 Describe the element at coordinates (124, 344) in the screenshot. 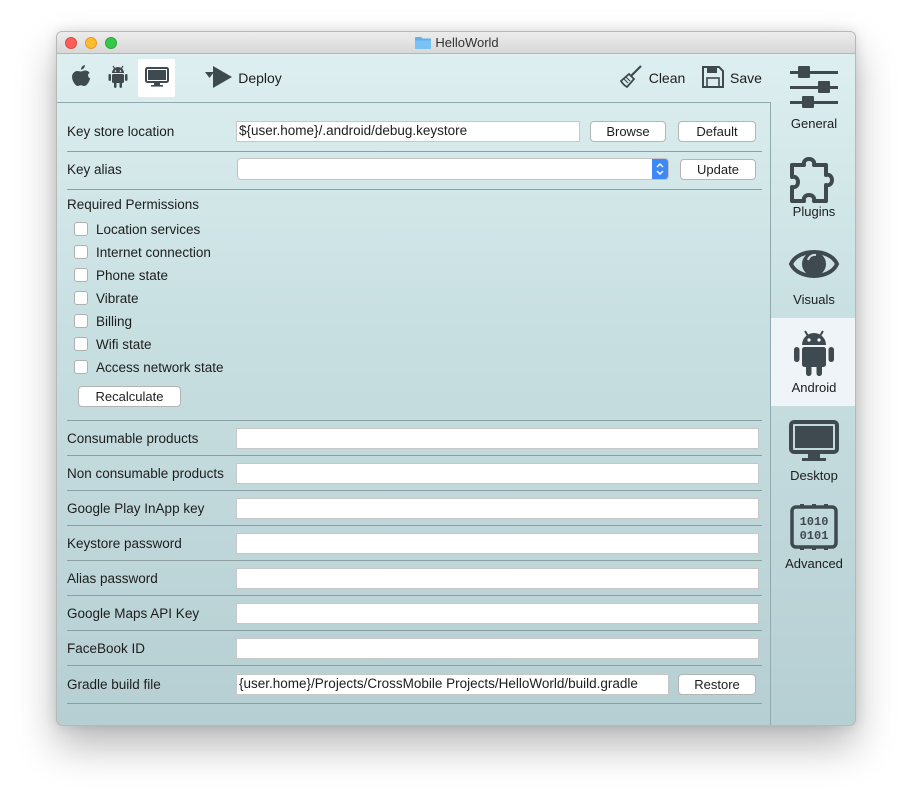

I see `checkbox-label: Wifi state` at that location.